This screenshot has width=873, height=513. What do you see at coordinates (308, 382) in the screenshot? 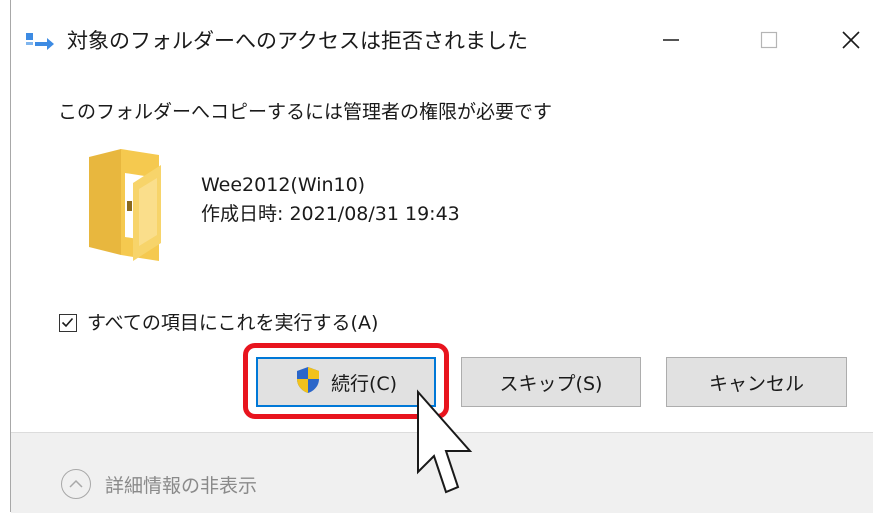
I see `uac-shield-icon` at bounding box center [308, 382].